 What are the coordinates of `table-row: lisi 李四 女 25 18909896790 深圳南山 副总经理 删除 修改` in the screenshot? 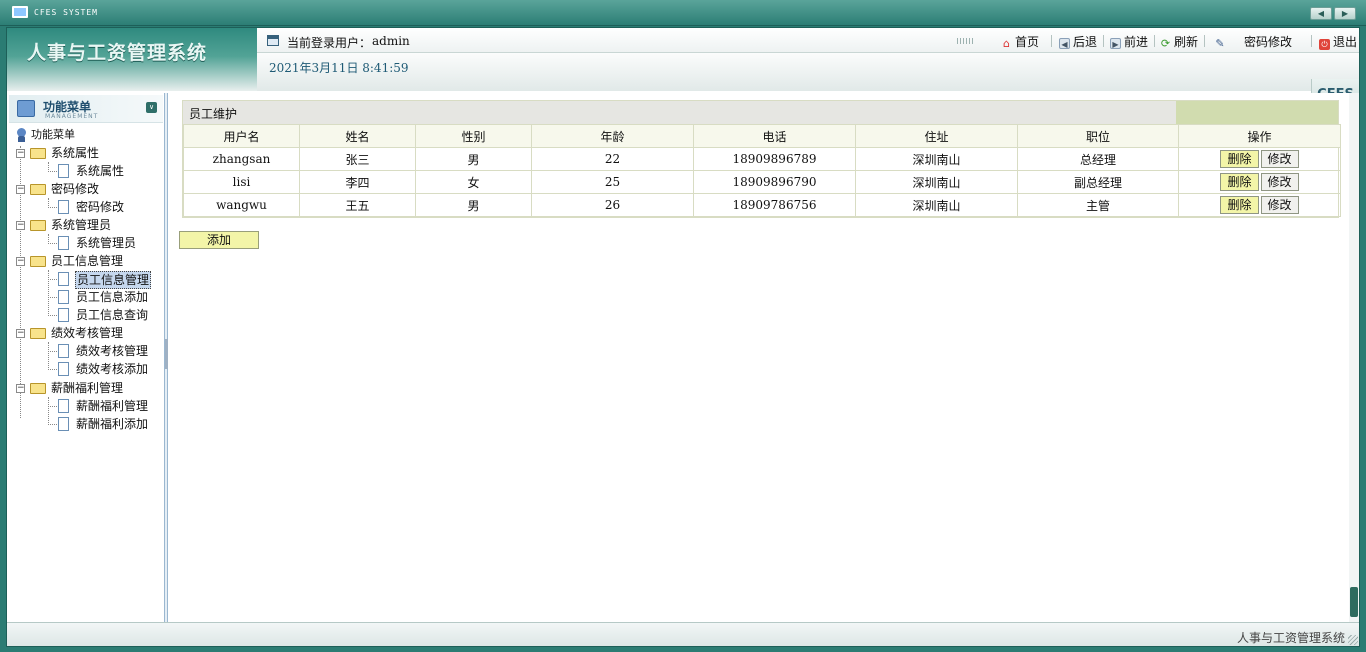 It's located at (762, 182).